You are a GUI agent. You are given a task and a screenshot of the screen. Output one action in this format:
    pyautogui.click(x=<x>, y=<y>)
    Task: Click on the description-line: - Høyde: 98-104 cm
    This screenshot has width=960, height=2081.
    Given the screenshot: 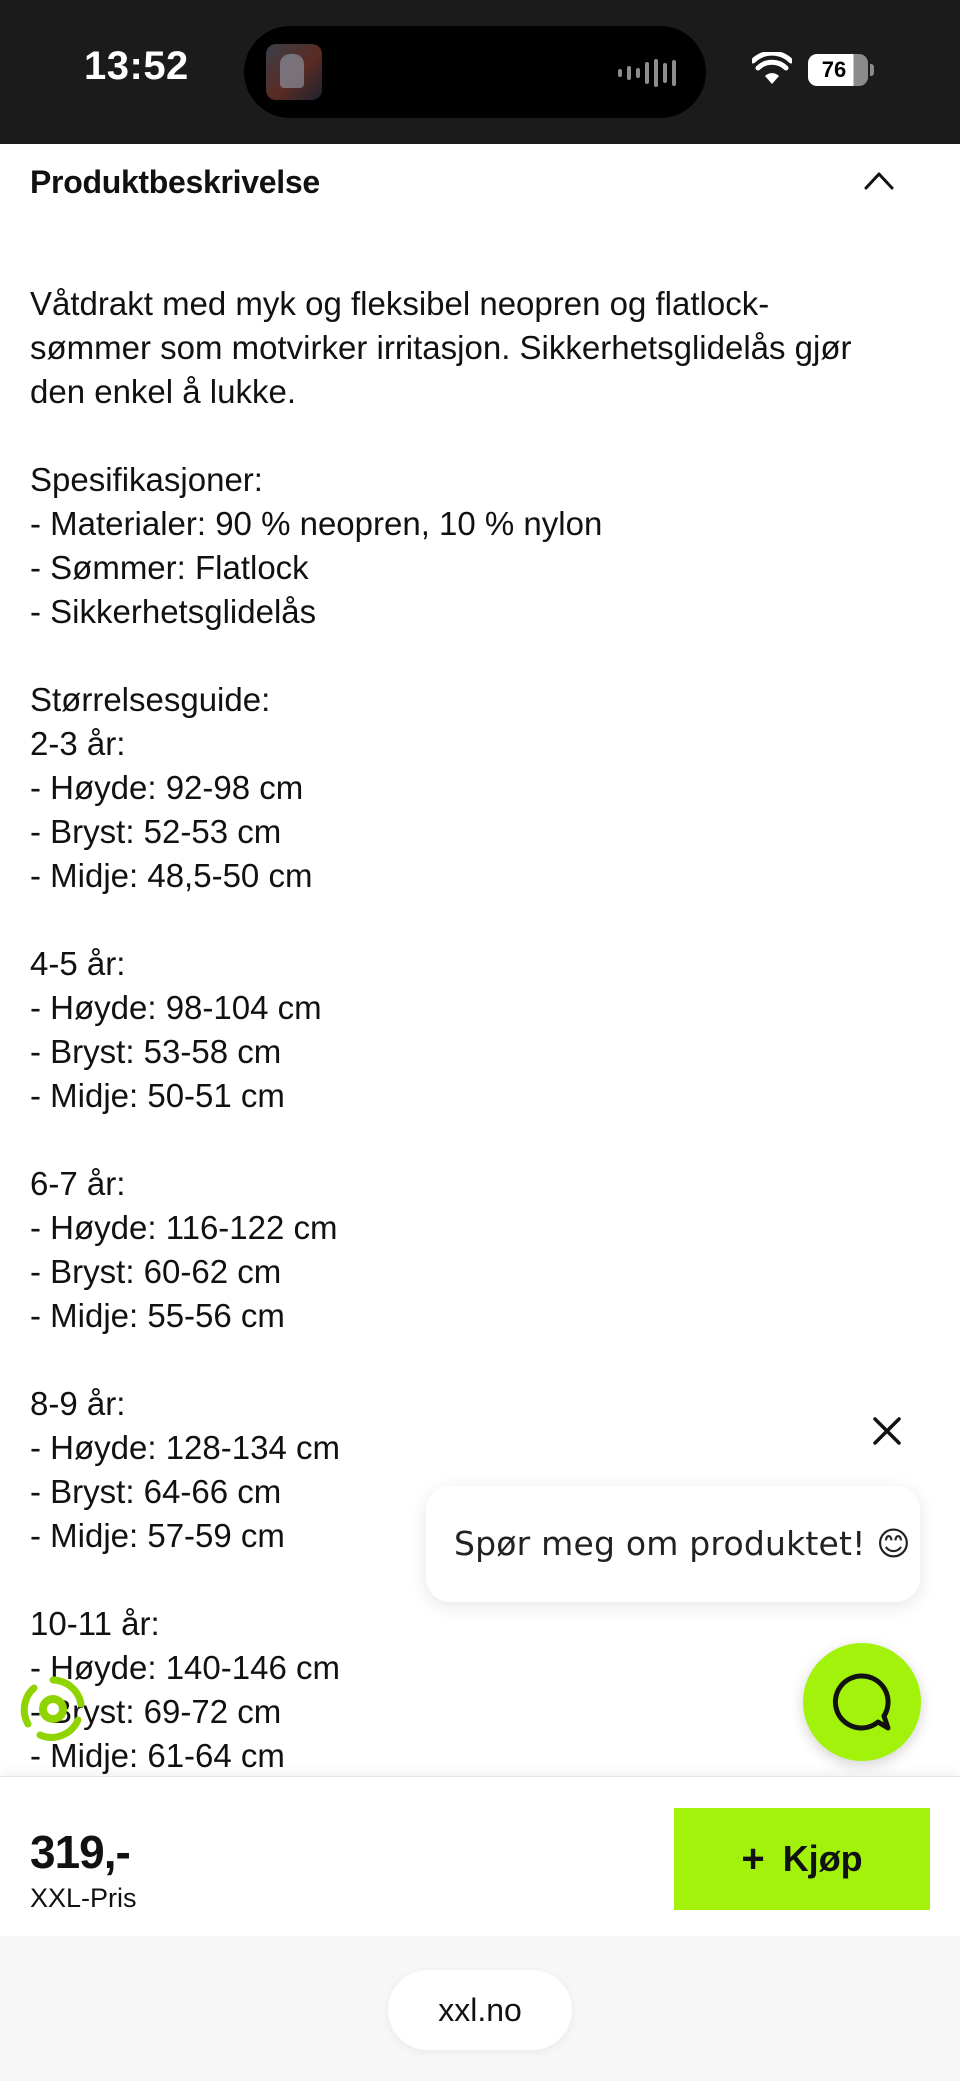 What is the action you would take?
    pyautogui.click(x=176, y=1007)
    